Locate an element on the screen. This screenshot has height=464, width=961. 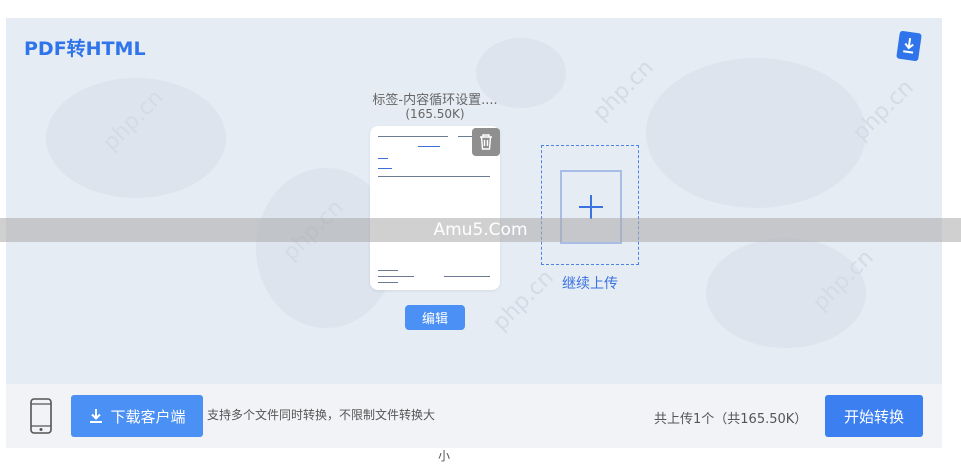
support-hint-continued: 小 is located at coordinates (444, 456).